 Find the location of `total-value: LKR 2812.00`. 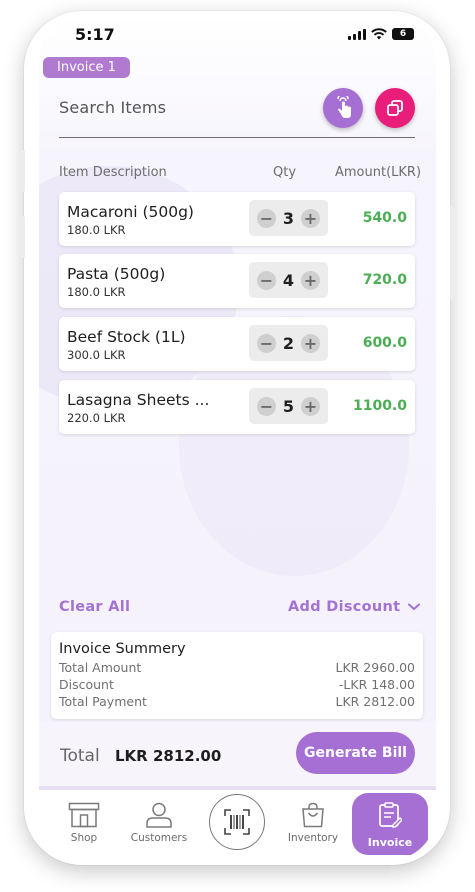

total-value: LKR 2812.00 is located at coordinates (168, 756).